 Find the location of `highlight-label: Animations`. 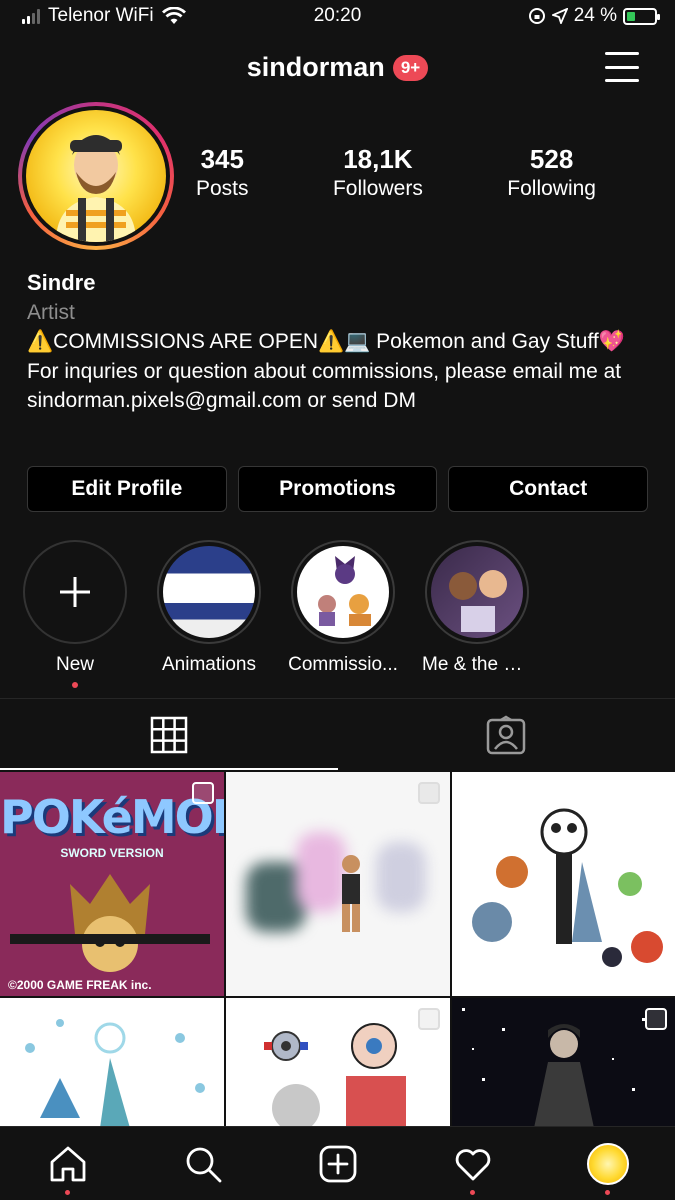

highlight-label: Animations is located at coordinates (209, 664).